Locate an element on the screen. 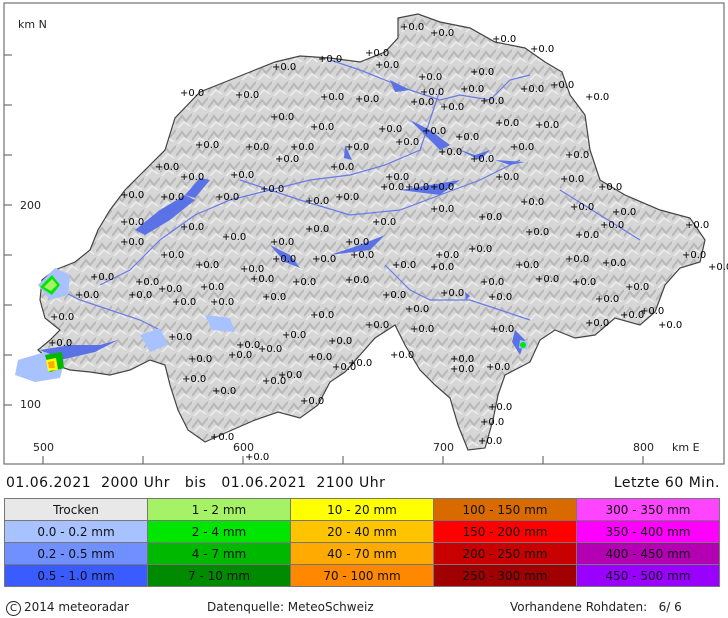 Image resolution: width=728 pixels, height=618 pixels. legend-cell: 0.5 - 1.0 mm is located at coordinates (76, 575).